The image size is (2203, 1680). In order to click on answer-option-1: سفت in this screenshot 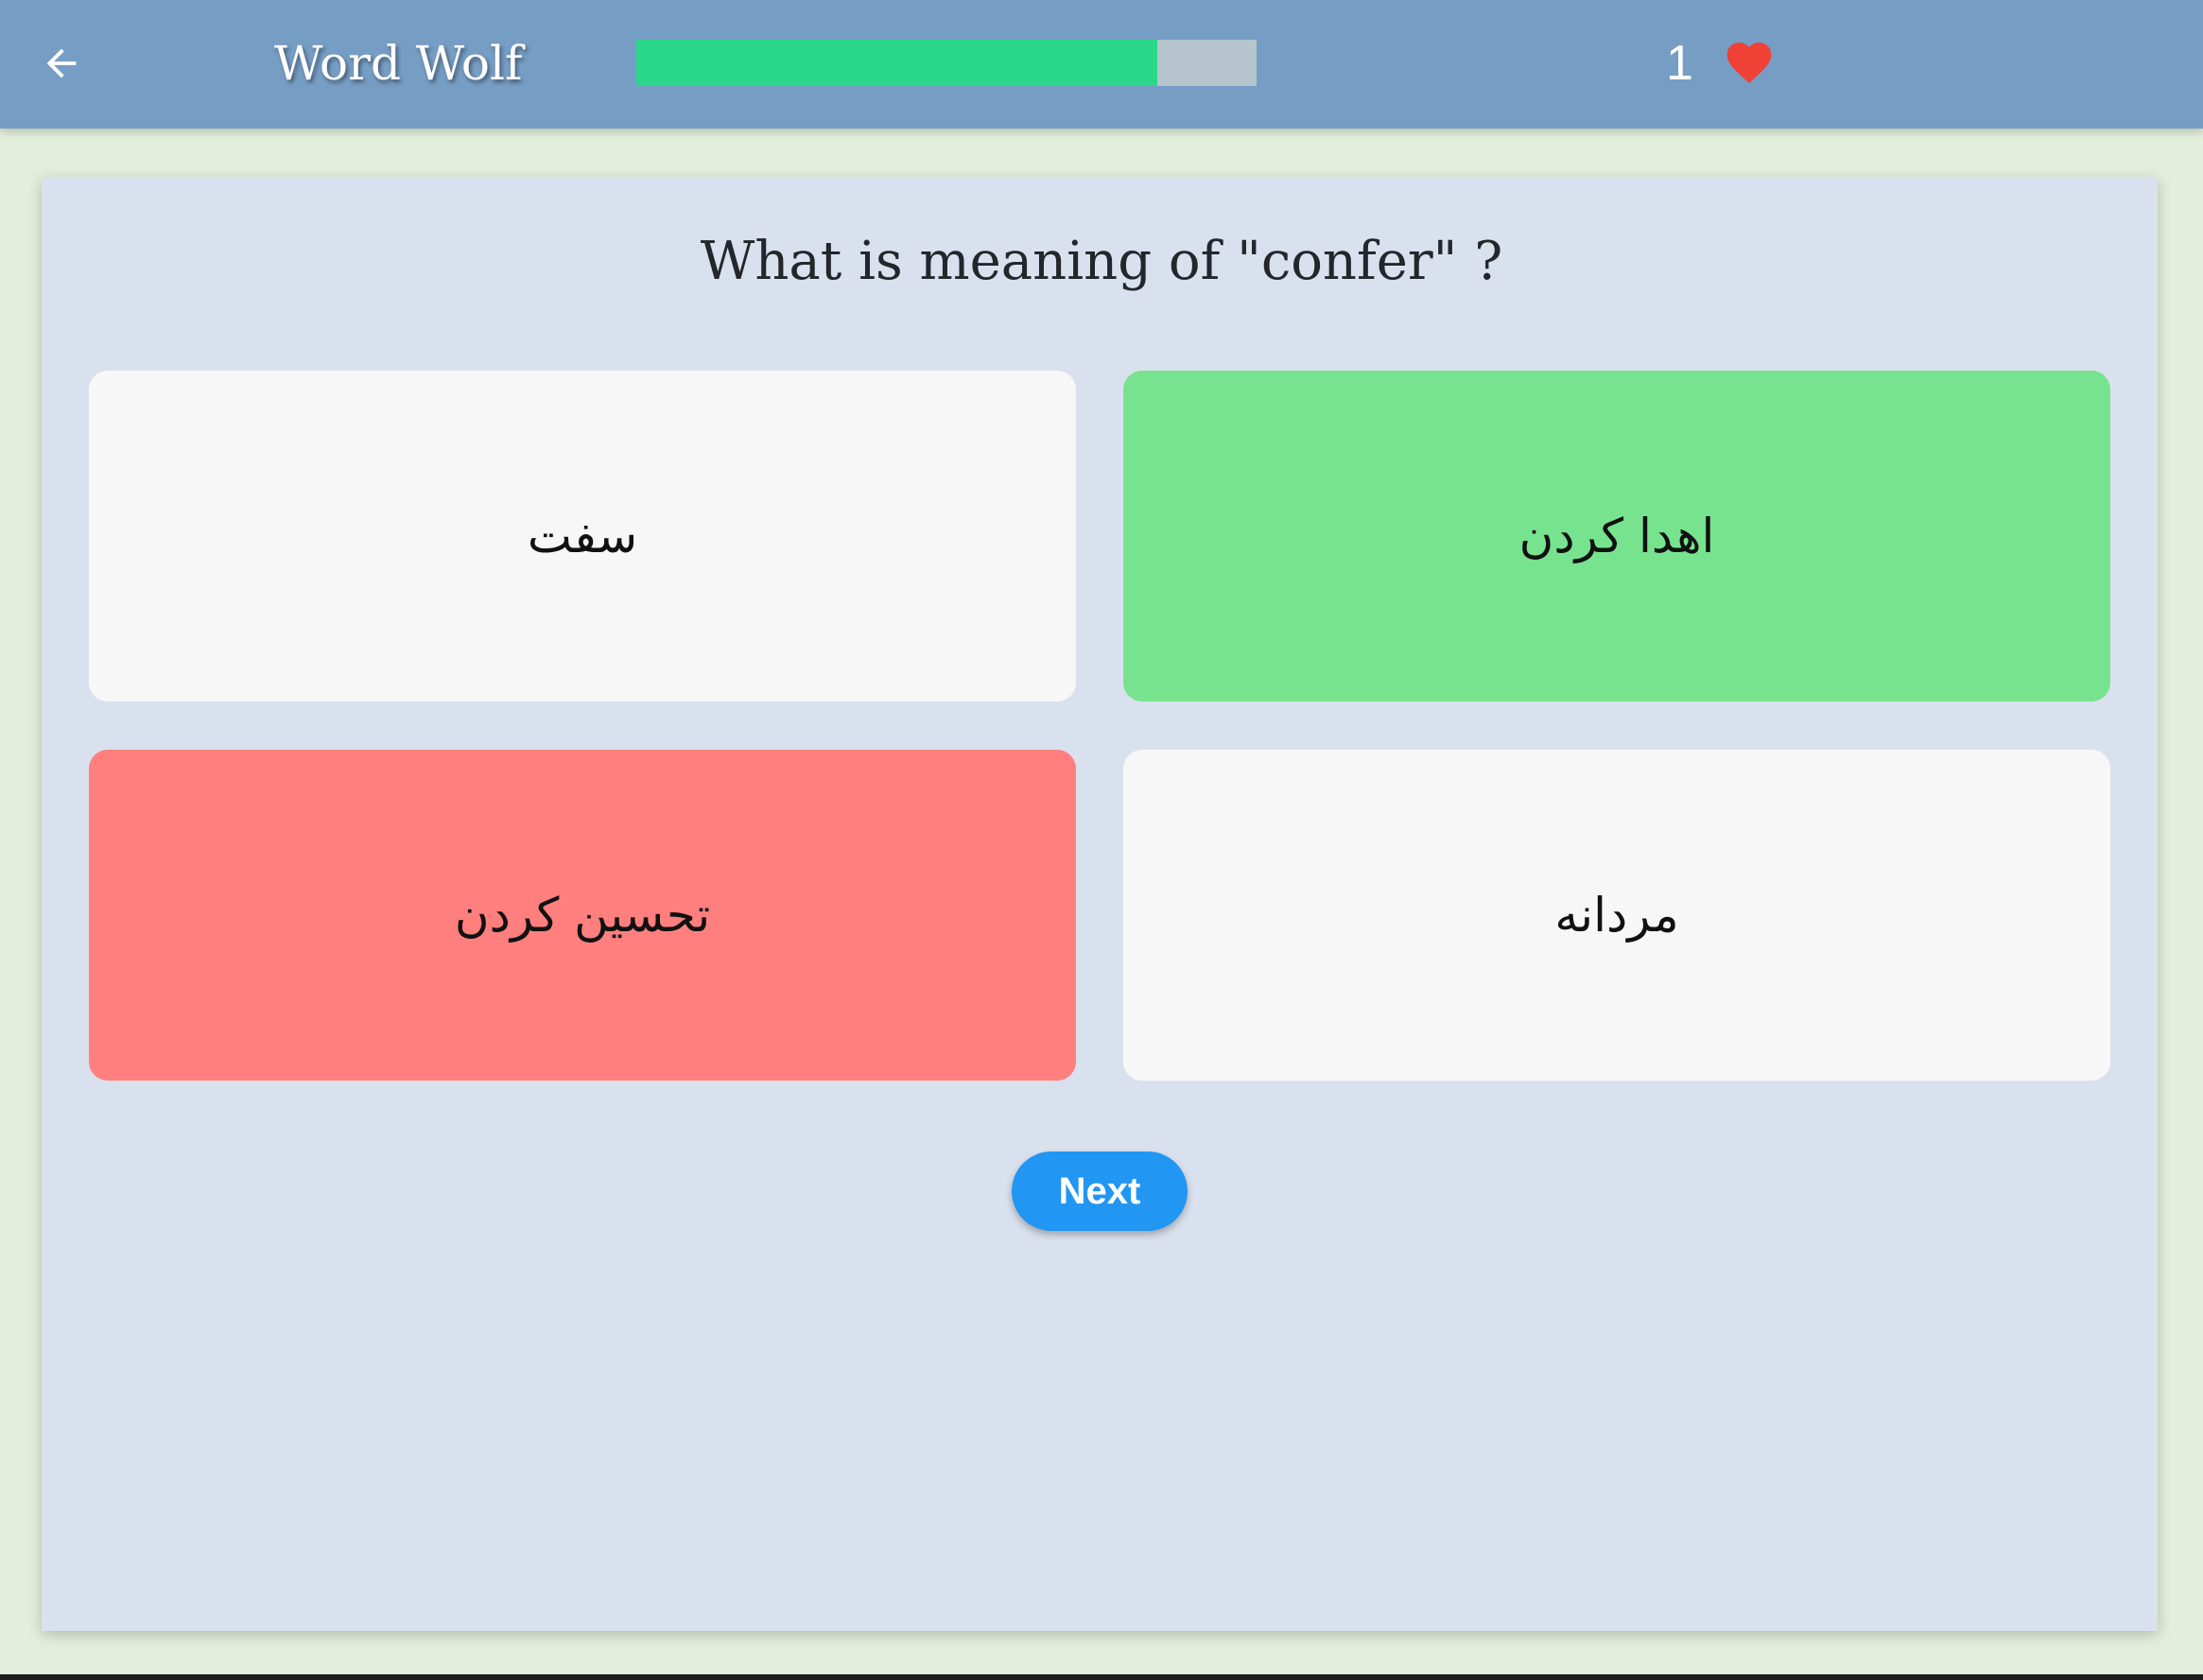, I will do `click(582, 536)`.